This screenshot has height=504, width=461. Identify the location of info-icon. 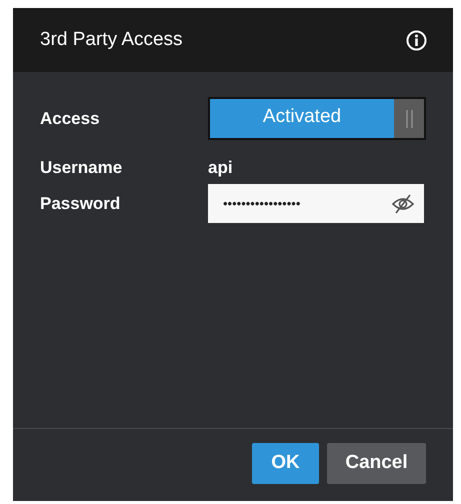
(416, 40).